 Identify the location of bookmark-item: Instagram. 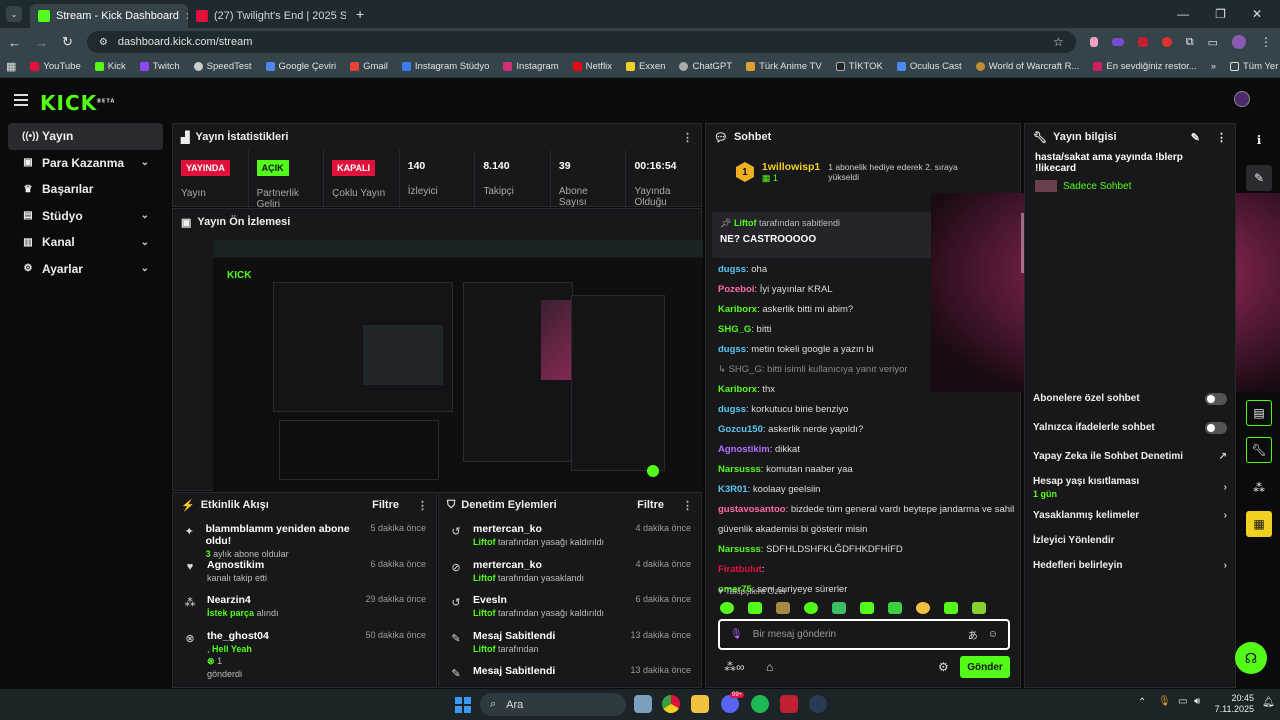
(531, 66).